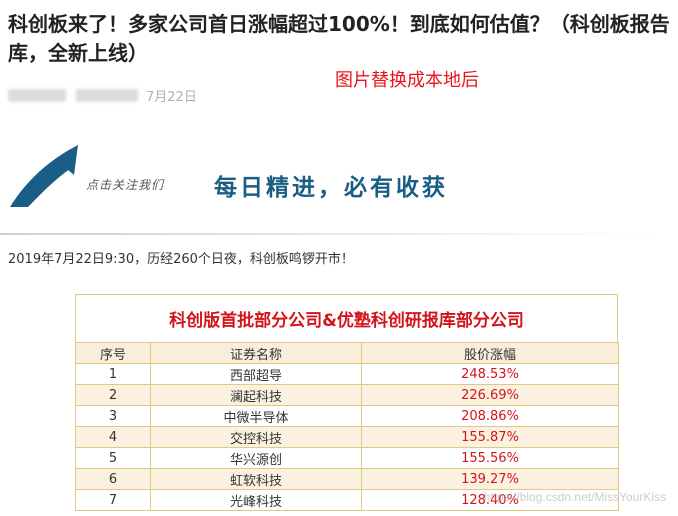  I want to click on table-row: 3 中微半导体 208.86%, so click(347, 416).